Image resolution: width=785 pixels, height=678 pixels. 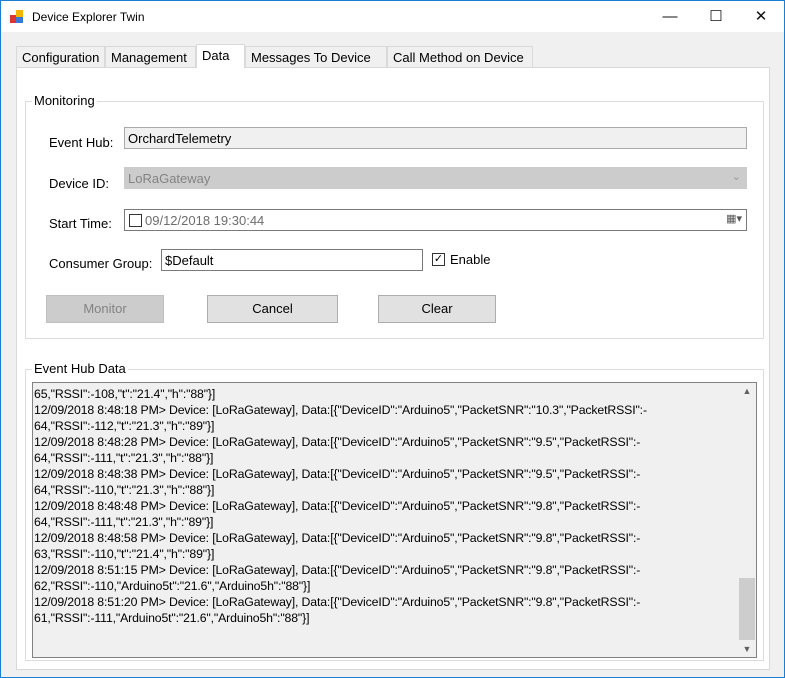 What do you see at coordinates (81, 142) in the screenshot?
I see `event-hub-label: Event Hub:` at bounding box center [81, 142].